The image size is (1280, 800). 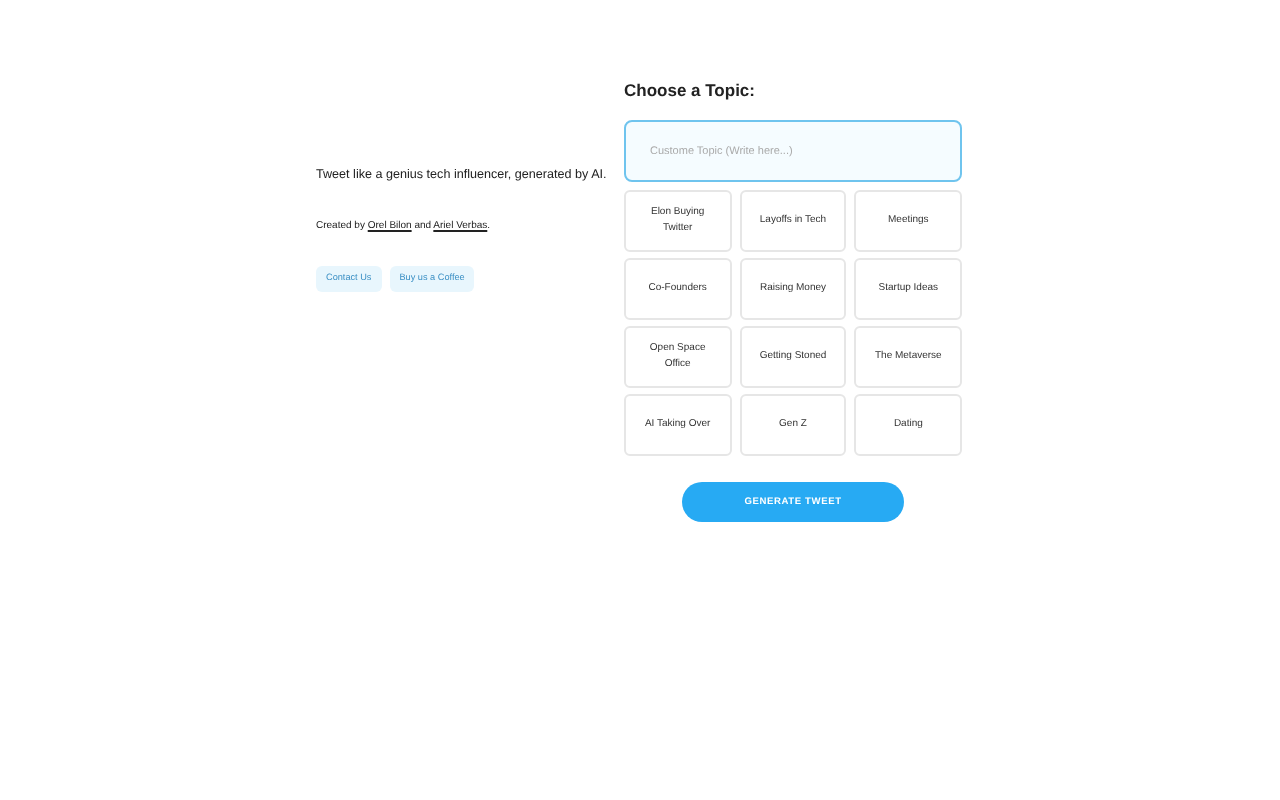 What do you see at coordinates (690, 90) in the screenshot?
I see `section-heading: Choose a Topic:` at bounding box center [690, 90].